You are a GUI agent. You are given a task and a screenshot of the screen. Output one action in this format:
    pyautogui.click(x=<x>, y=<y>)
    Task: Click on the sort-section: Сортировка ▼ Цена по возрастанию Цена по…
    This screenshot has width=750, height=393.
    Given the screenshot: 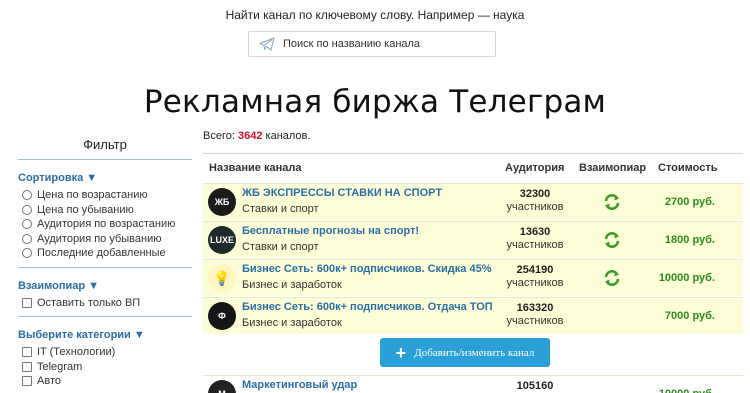 What is the action you would take?
    pyautogui.click(x=105, y=216)
    